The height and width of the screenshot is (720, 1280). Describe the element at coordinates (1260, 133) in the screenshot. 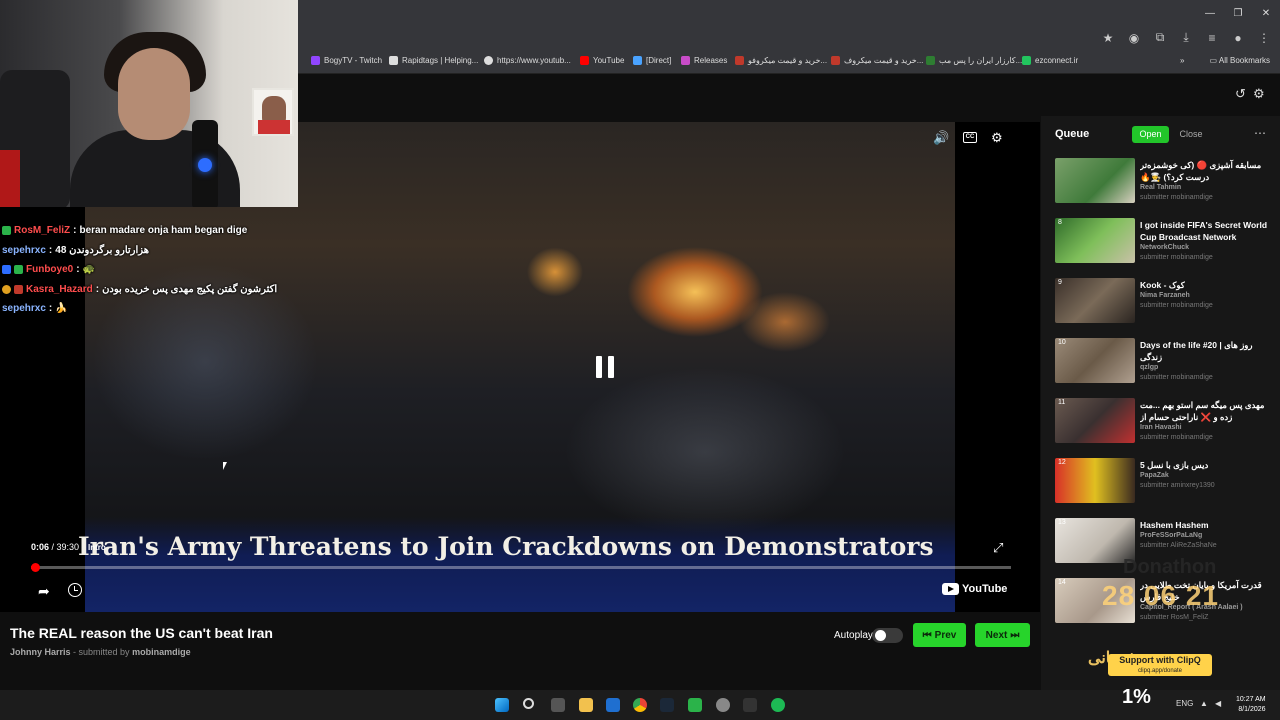

I see `more-options-icon: ⋯` at that location.